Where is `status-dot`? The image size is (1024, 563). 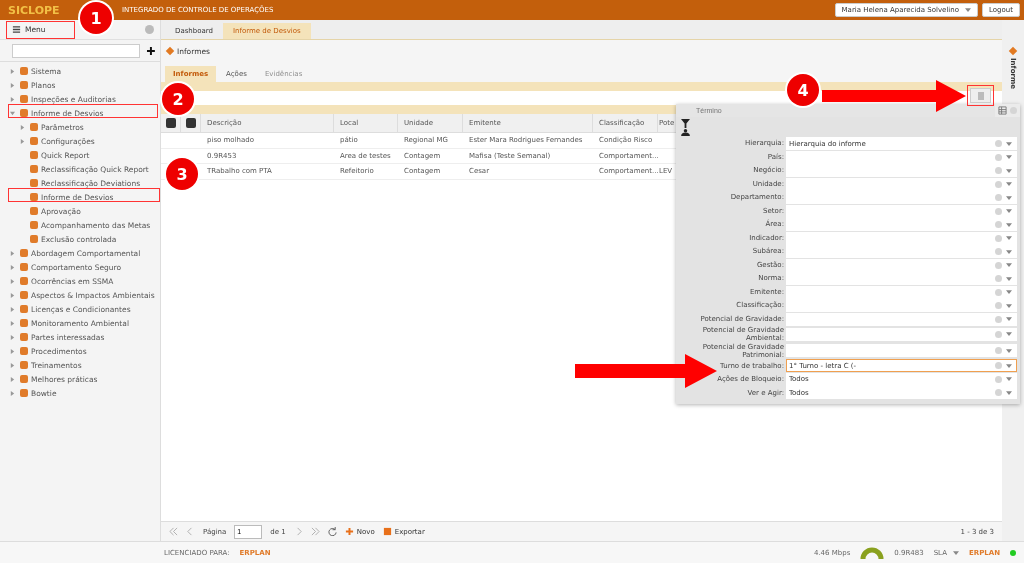 status-dot is located at coordinates (1013, 552).